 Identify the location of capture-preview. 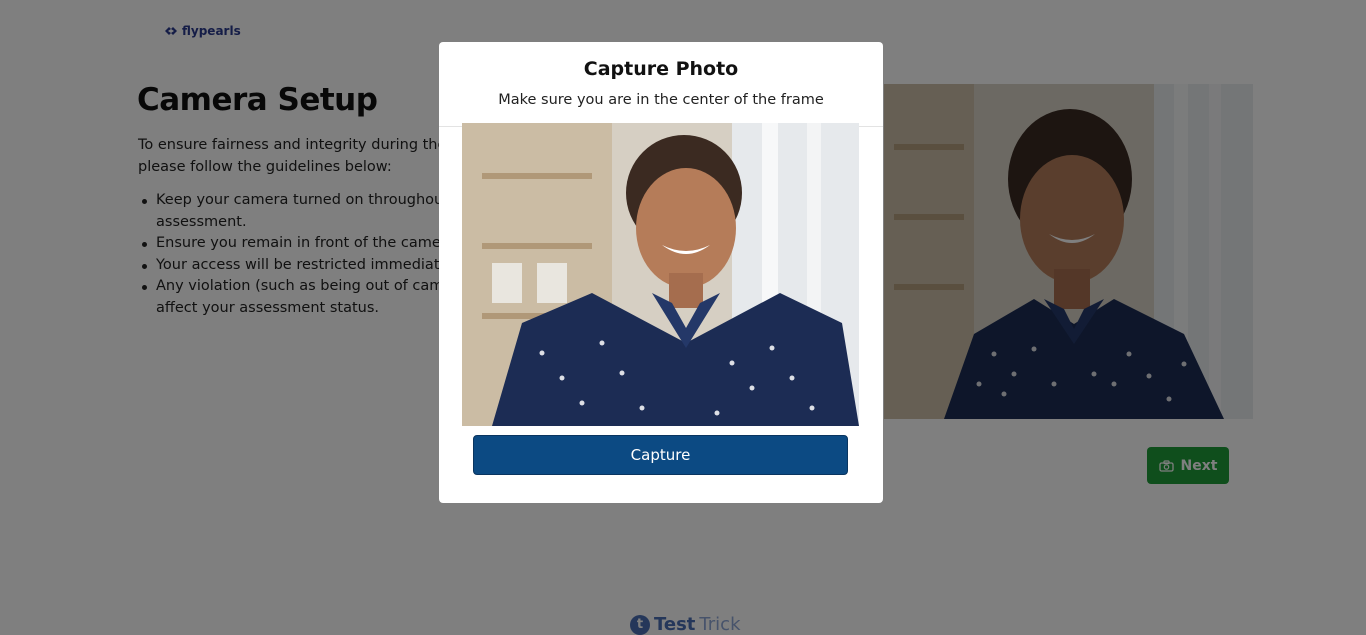
(660, 274).